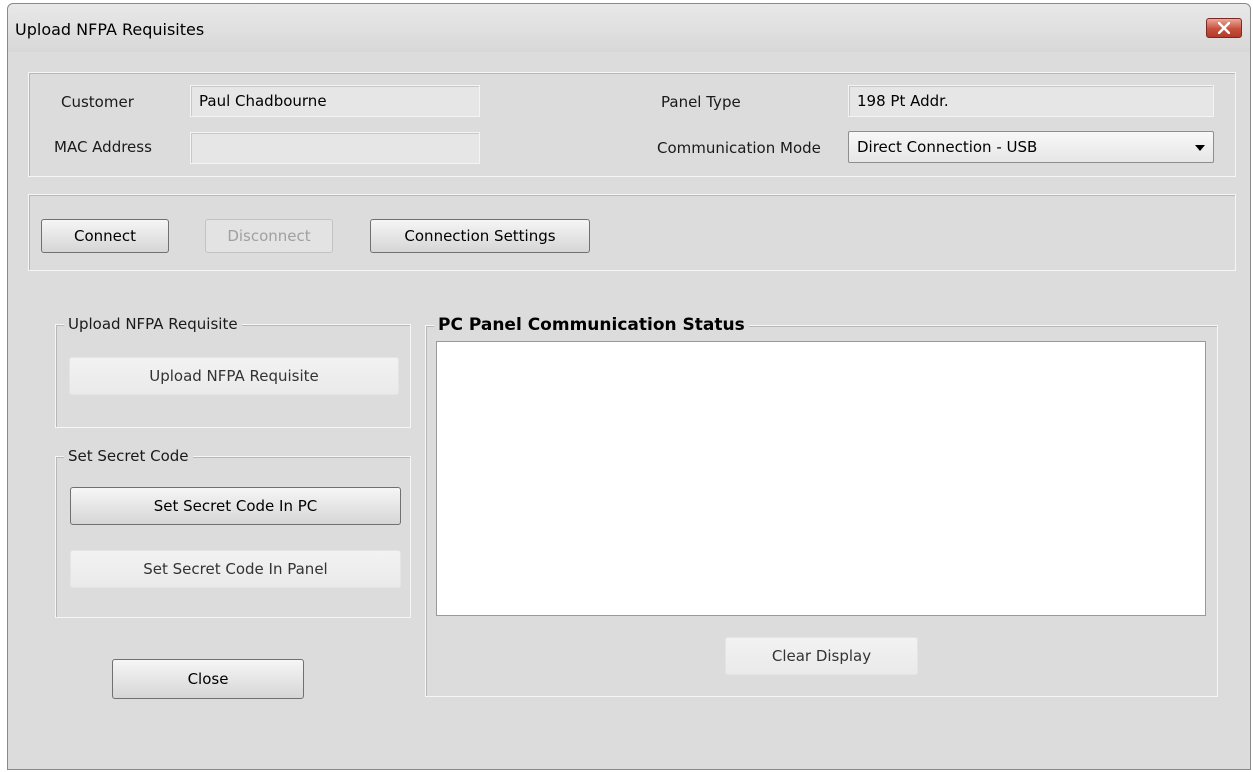 The height and width of the screenshot is (772, 1253). Describe the element at coordinates (1031, 101) in the screenshot. I see `panel-type-field: 198 Pt Addr.` at that location.